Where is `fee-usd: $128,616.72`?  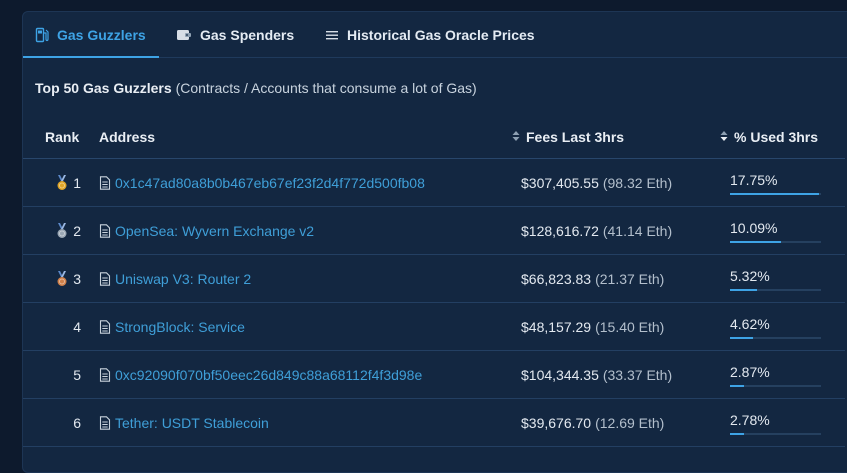
fee-usd: $128,616.72 is located at coordinates (560, 230).